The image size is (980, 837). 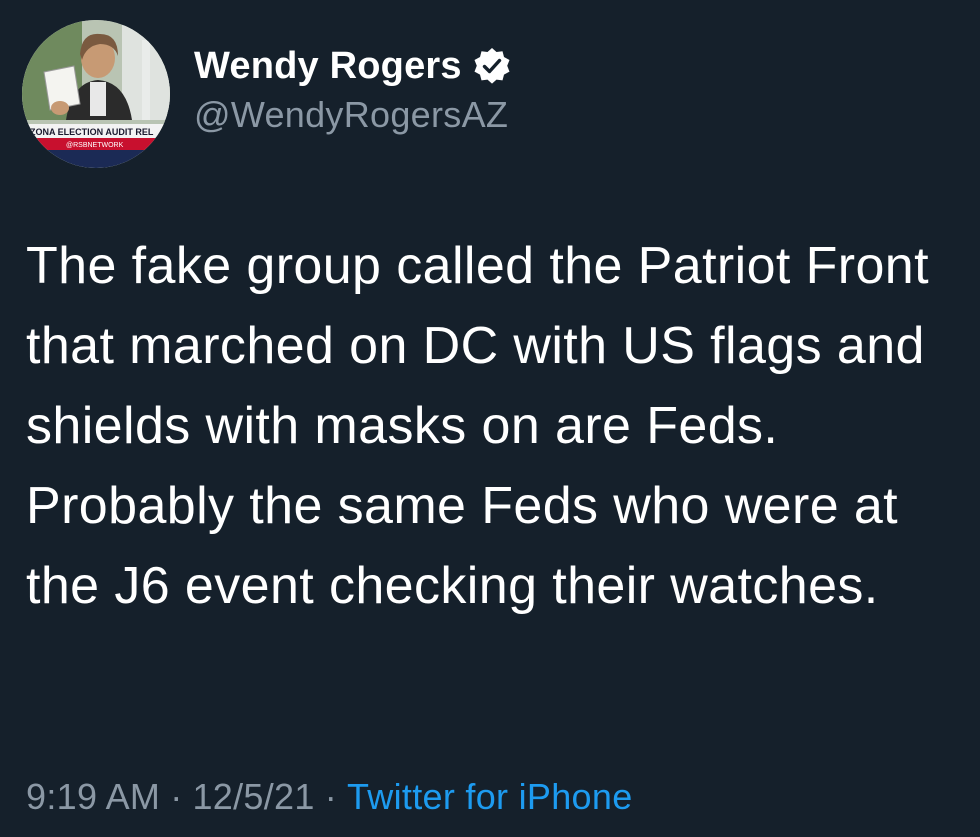 I want to click on display-name: Wendy Rogers, so click(x=328, y=66).